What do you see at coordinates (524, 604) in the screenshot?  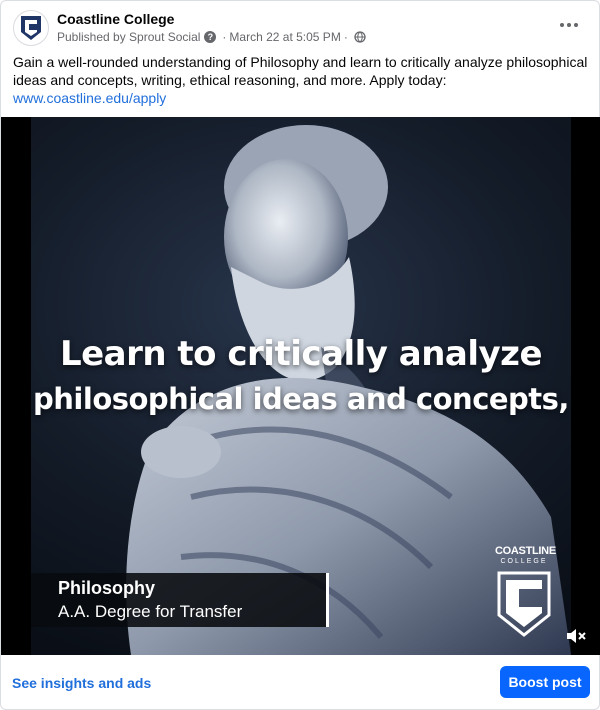 I see `shield-icon` at bounding box center [524, 604].